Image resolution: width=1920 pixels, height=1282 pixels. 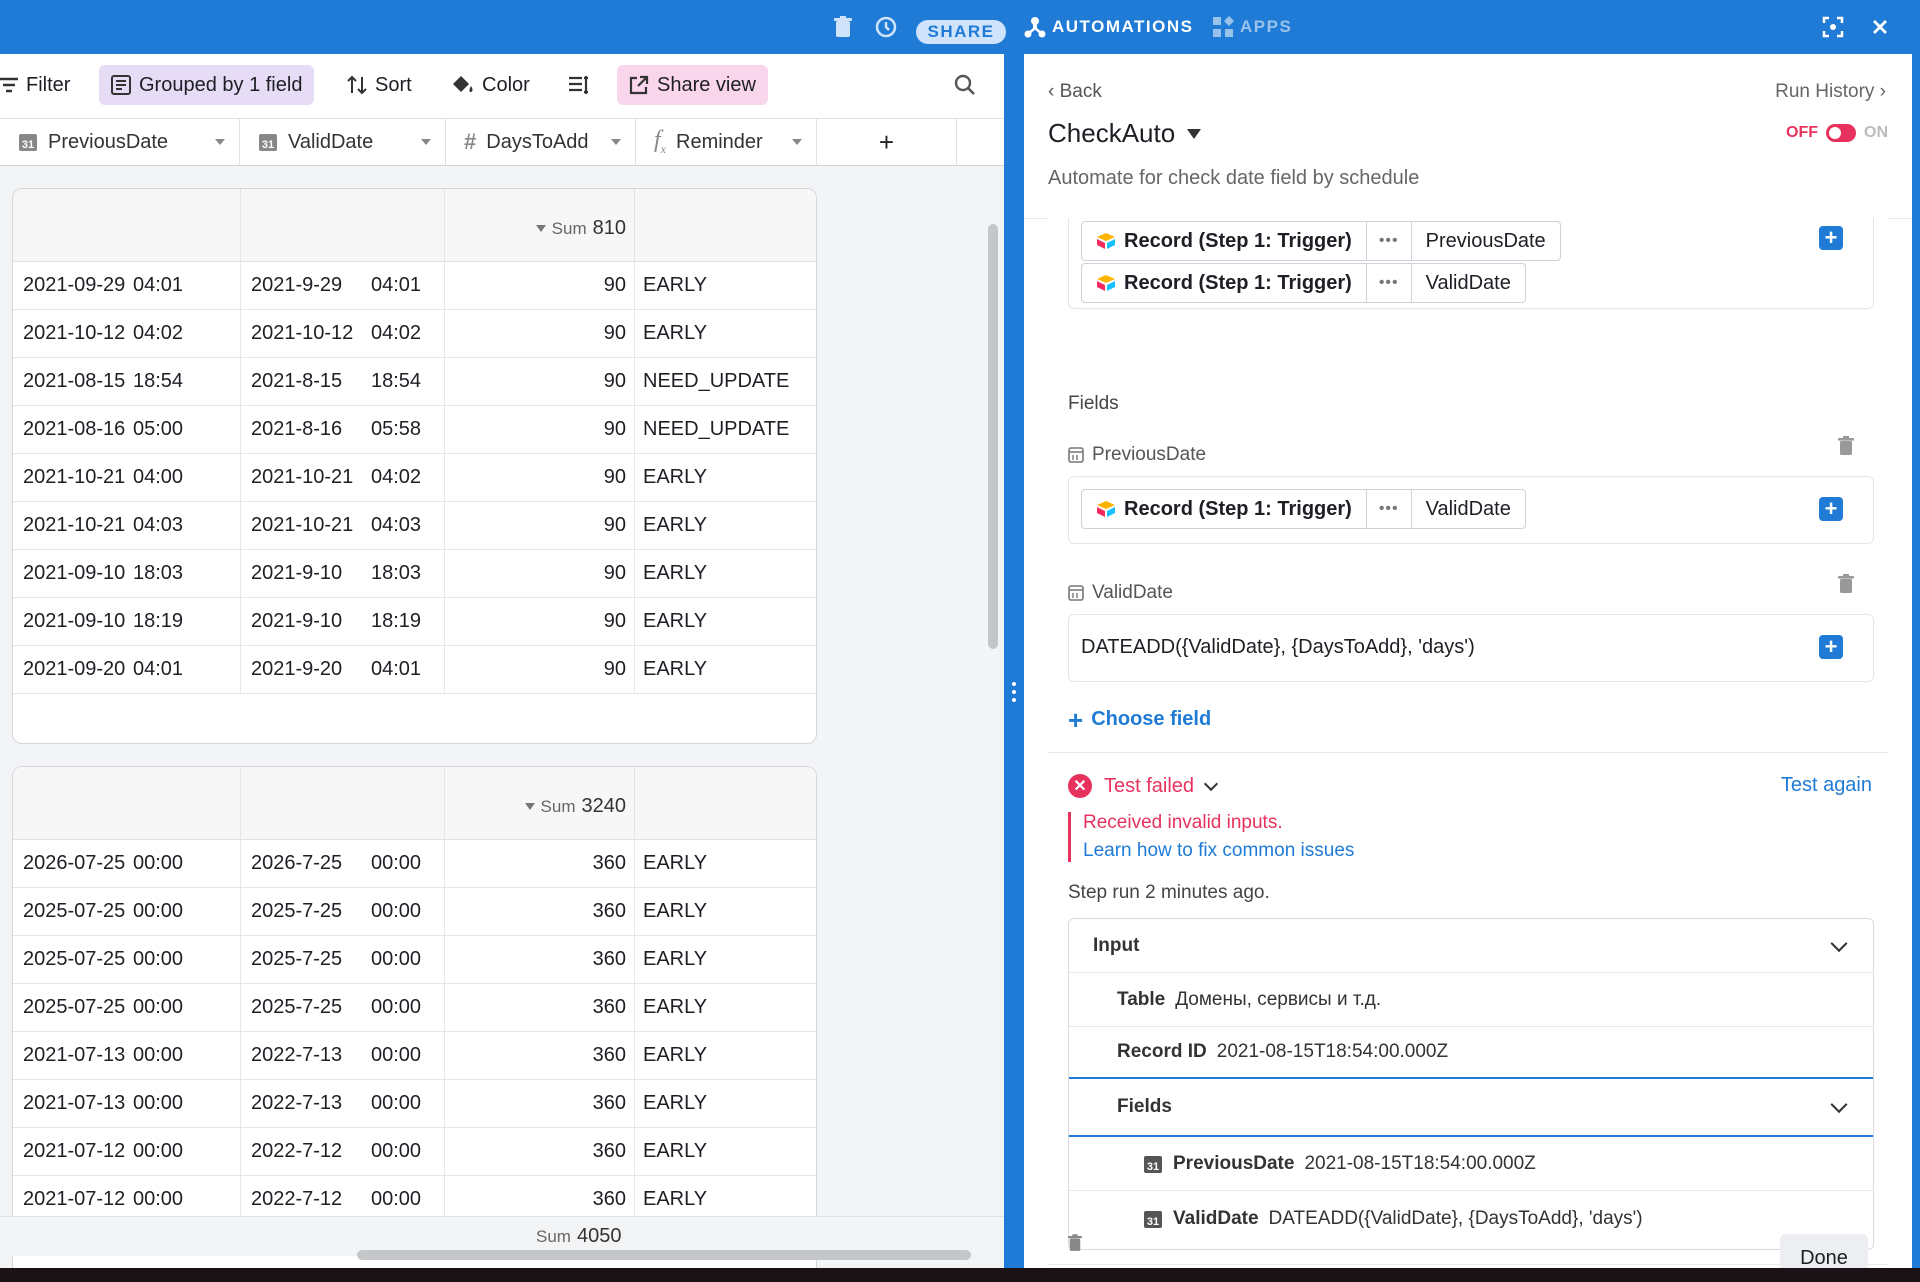 What do you see at coordinates (343, 525) in the screenshot?
I see `validdate-cell: 2021-10-21 04:03` at bounding box center [343, 525].